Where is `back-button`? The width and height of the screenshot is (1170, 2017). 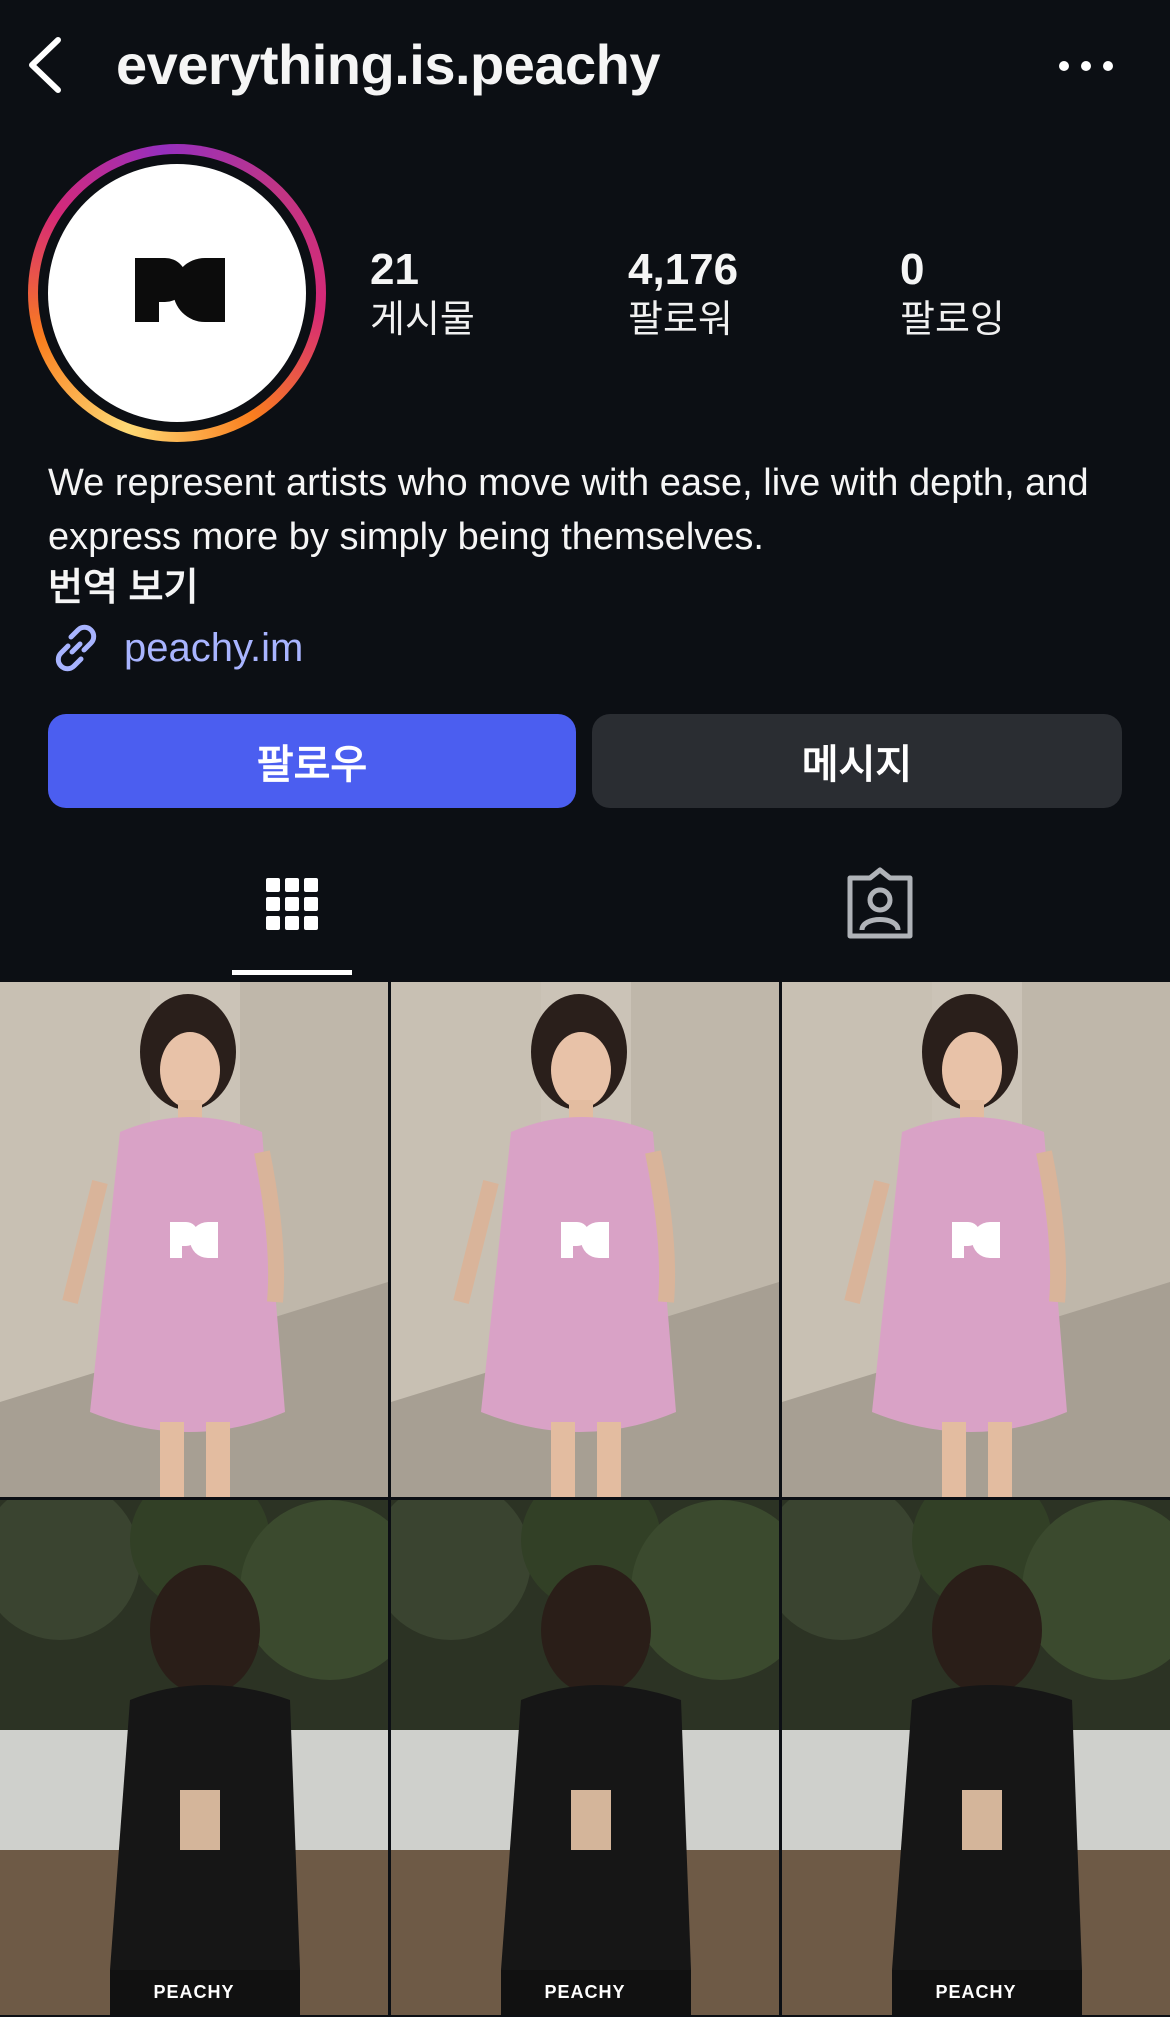
back-button is located at coordinates (47, 65).